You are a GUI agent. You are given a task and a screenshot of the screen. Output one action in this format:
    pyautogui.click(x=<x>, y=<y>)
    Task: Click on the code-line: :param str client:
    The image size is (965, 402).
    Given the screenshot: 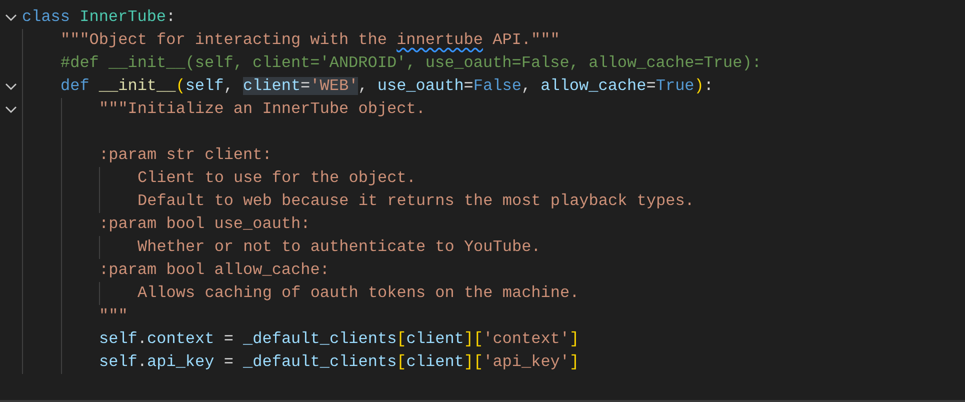 What is the action you would take?
    pyautogui.click(x=185, y=155)
    